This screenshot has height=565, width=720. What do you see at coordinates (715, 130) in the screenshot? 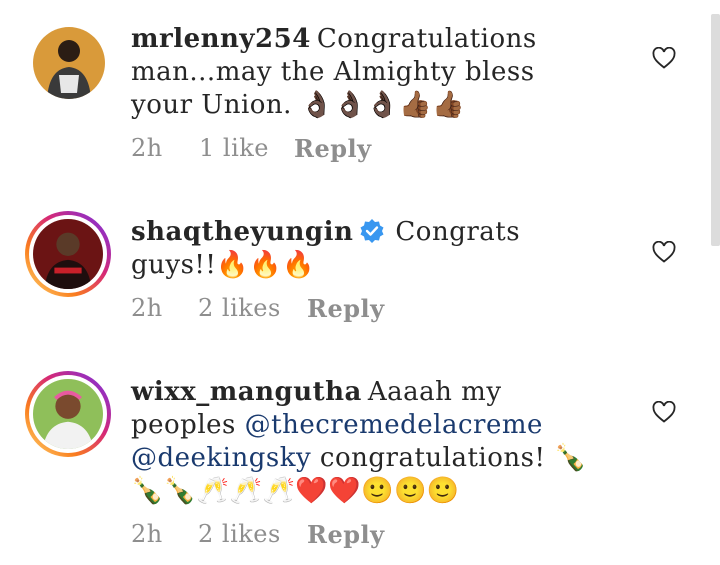
I see `scrollbar-thumb` at bounding box center [715, 130].